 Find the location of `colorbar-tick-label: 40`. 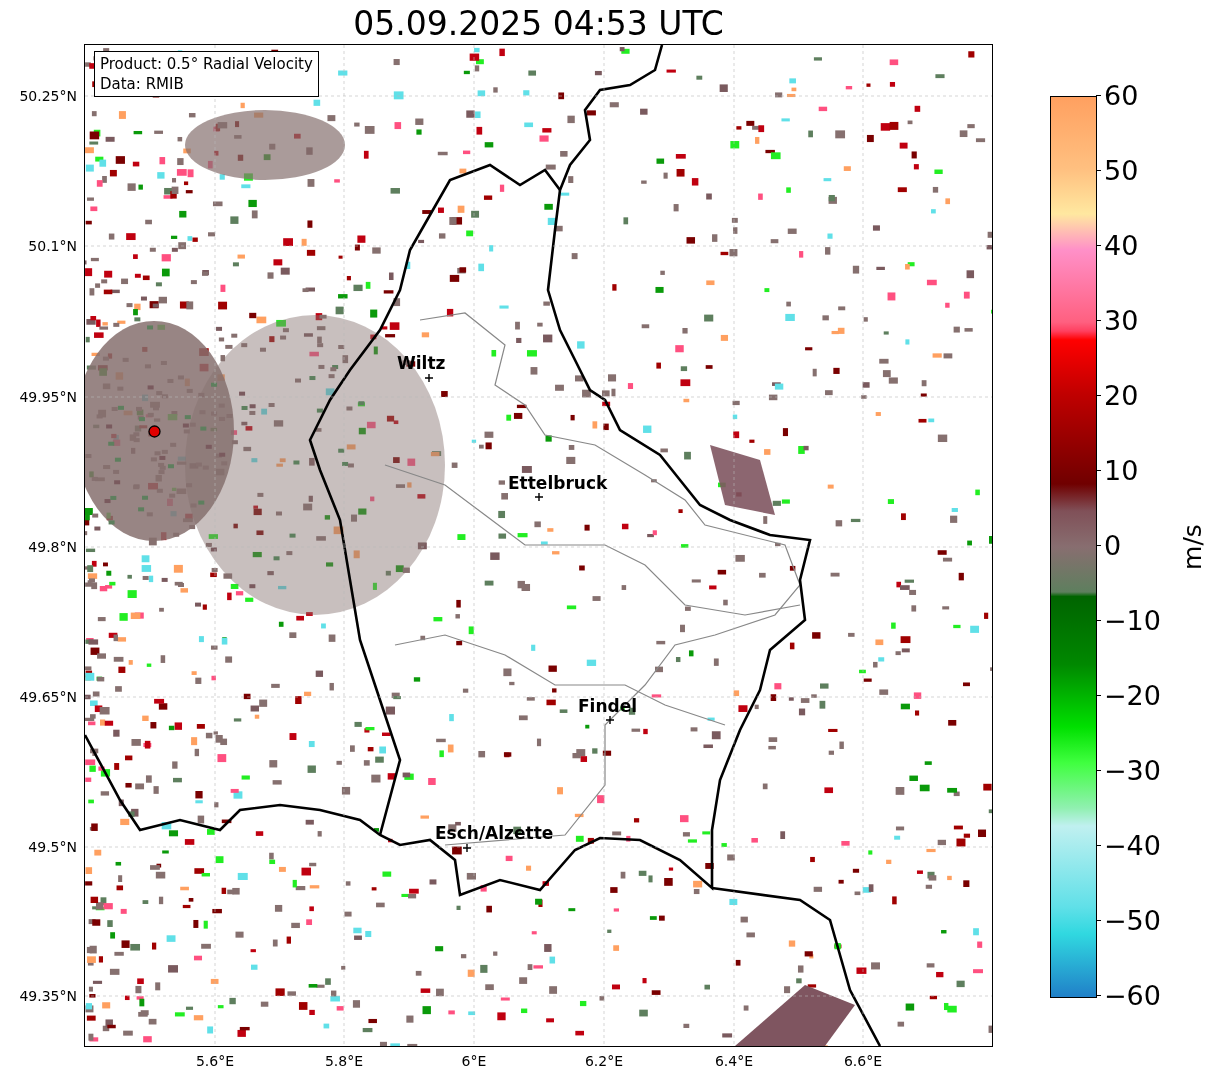

colorbar-tick-label: 40 is located at coordinates (1121, 246).